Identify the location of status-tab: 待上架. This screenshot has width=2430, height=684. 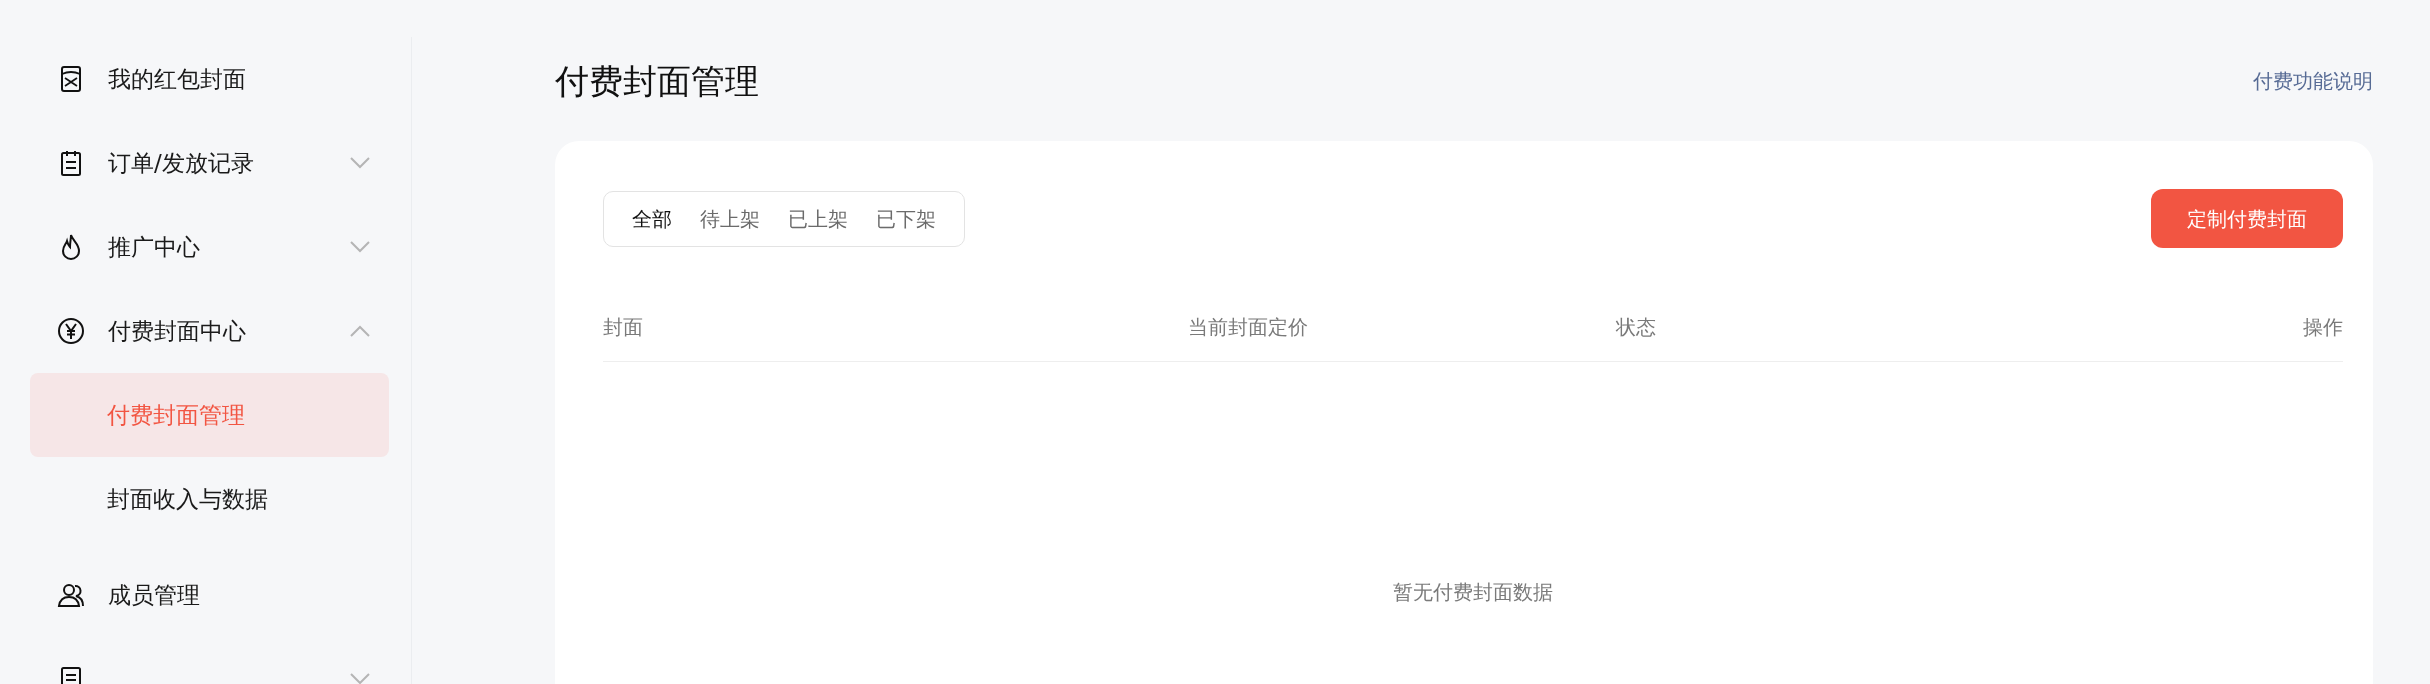
(730, 218).